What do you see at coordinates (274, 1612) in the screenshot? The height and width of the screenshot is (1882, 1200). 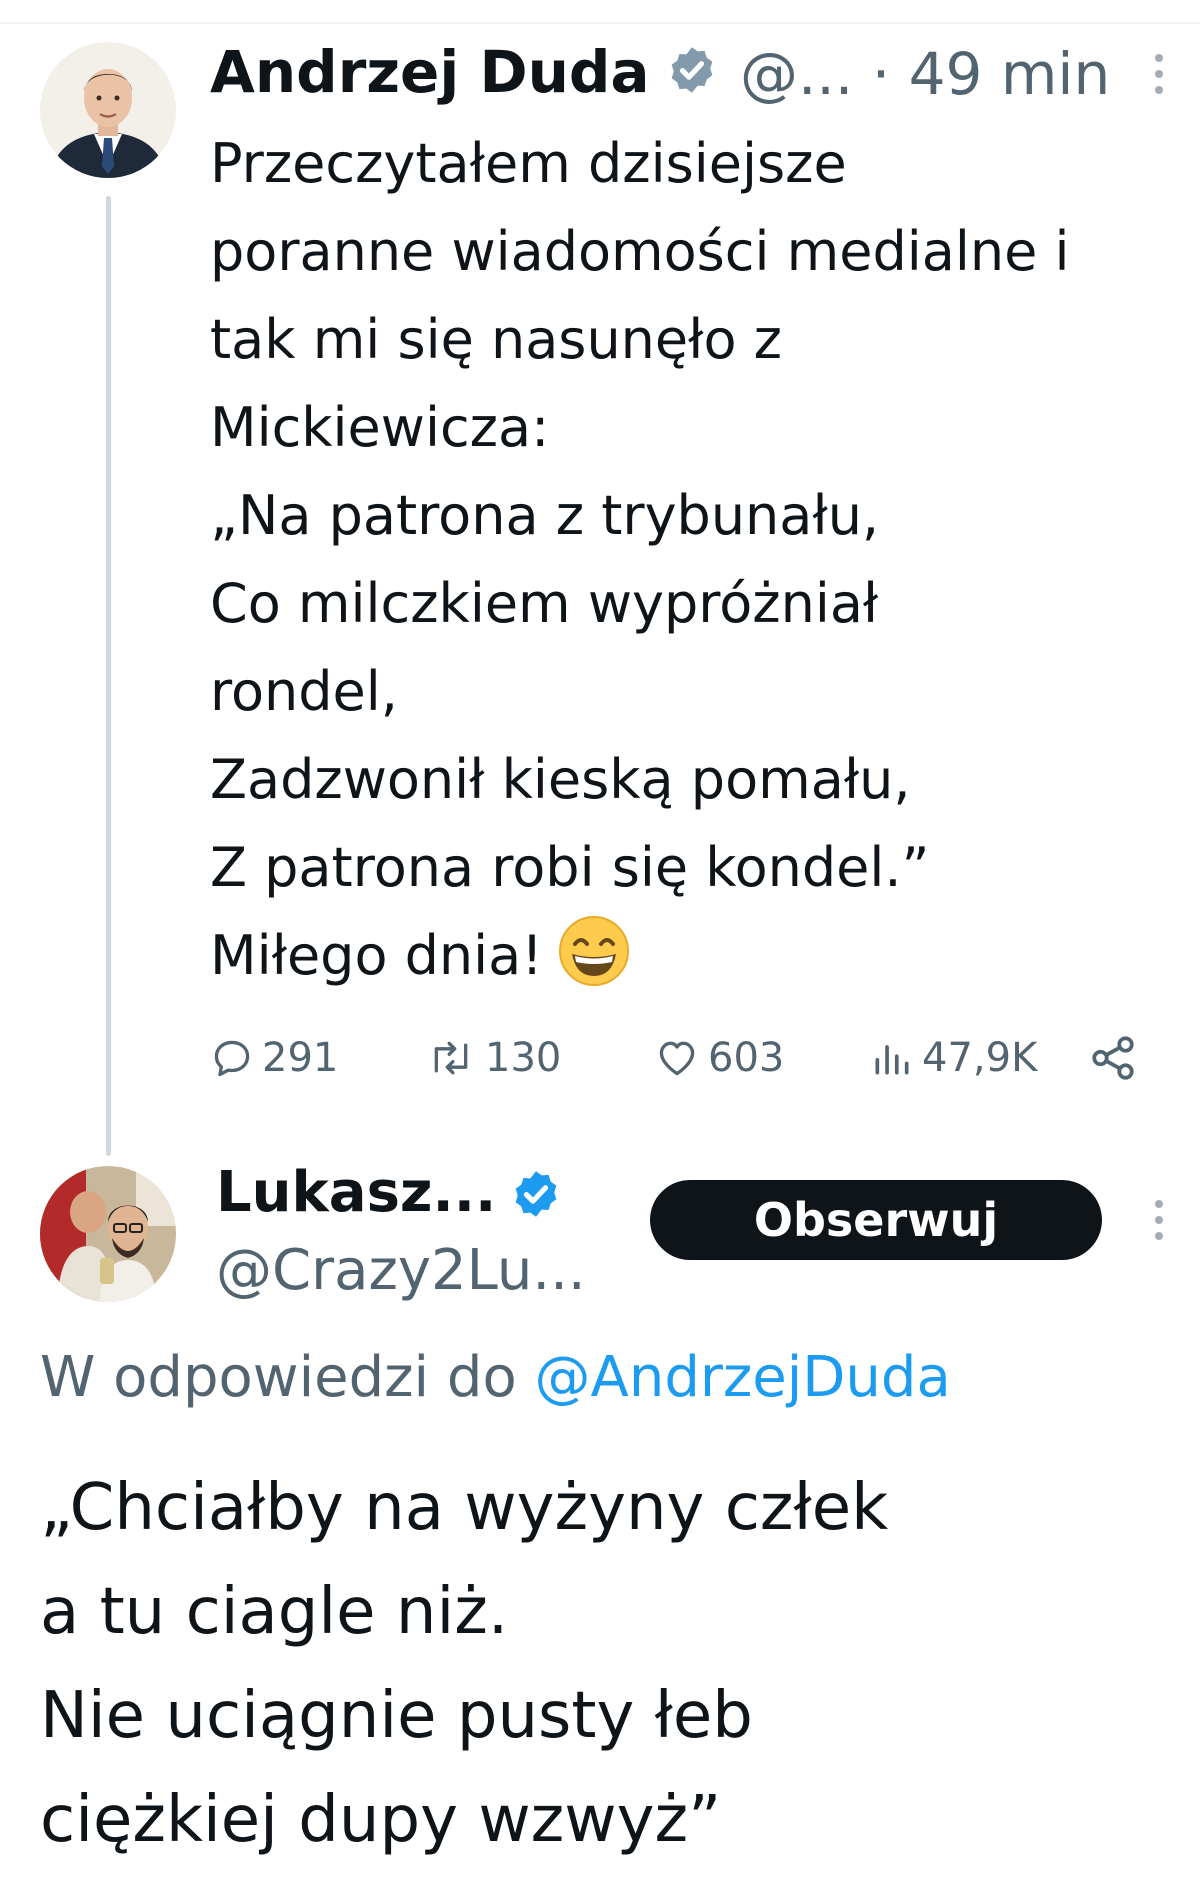 I see `reply-line: a tu ciagle niż.` at bounding box center [274, 1612].